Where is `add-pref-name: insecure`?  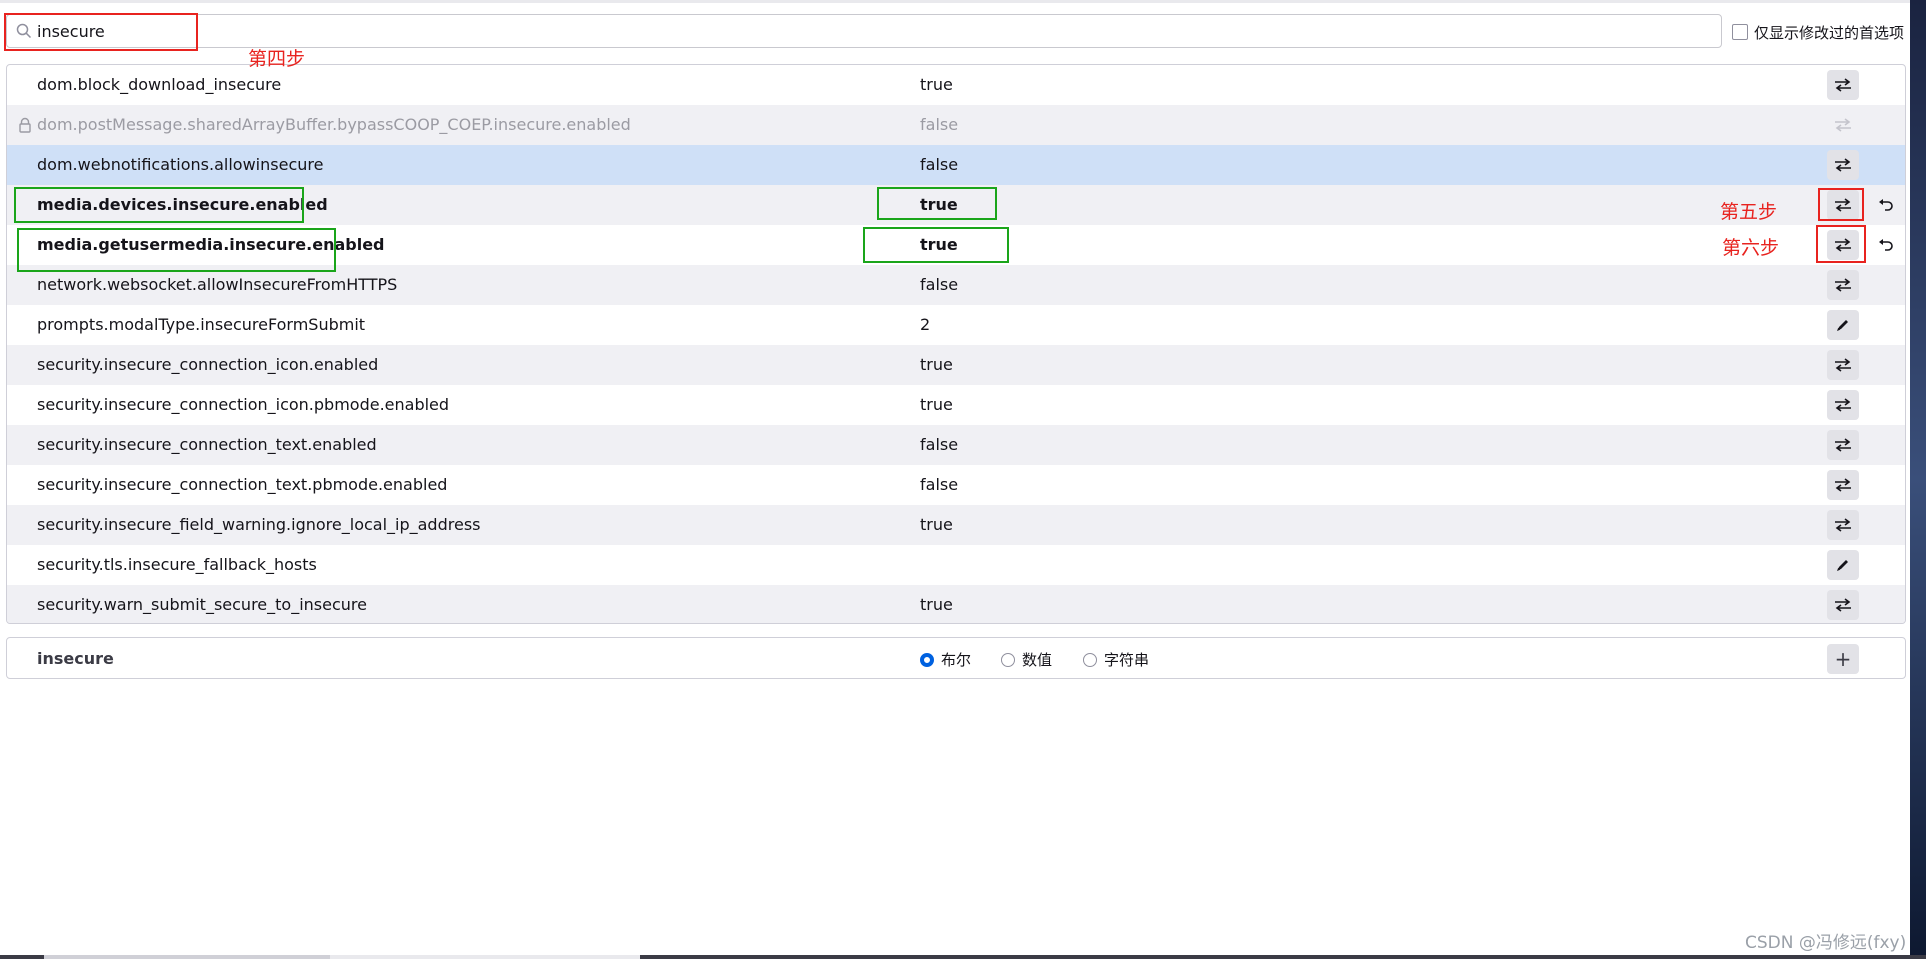
add-pref-name: insecure is located at coordinates (75, 658).